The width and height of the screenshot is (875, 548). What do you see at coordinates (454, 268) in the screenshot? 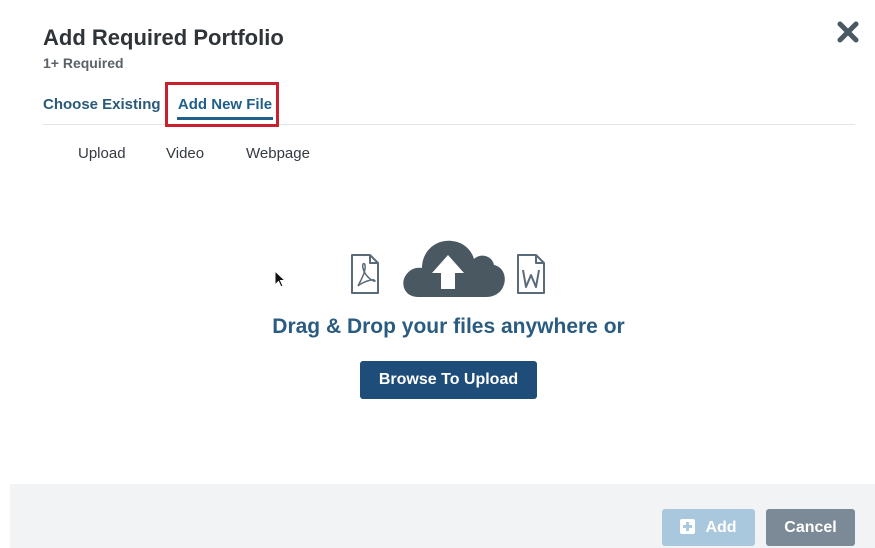
I see `cloud-upload-icon` at bounding box center [454, 268].